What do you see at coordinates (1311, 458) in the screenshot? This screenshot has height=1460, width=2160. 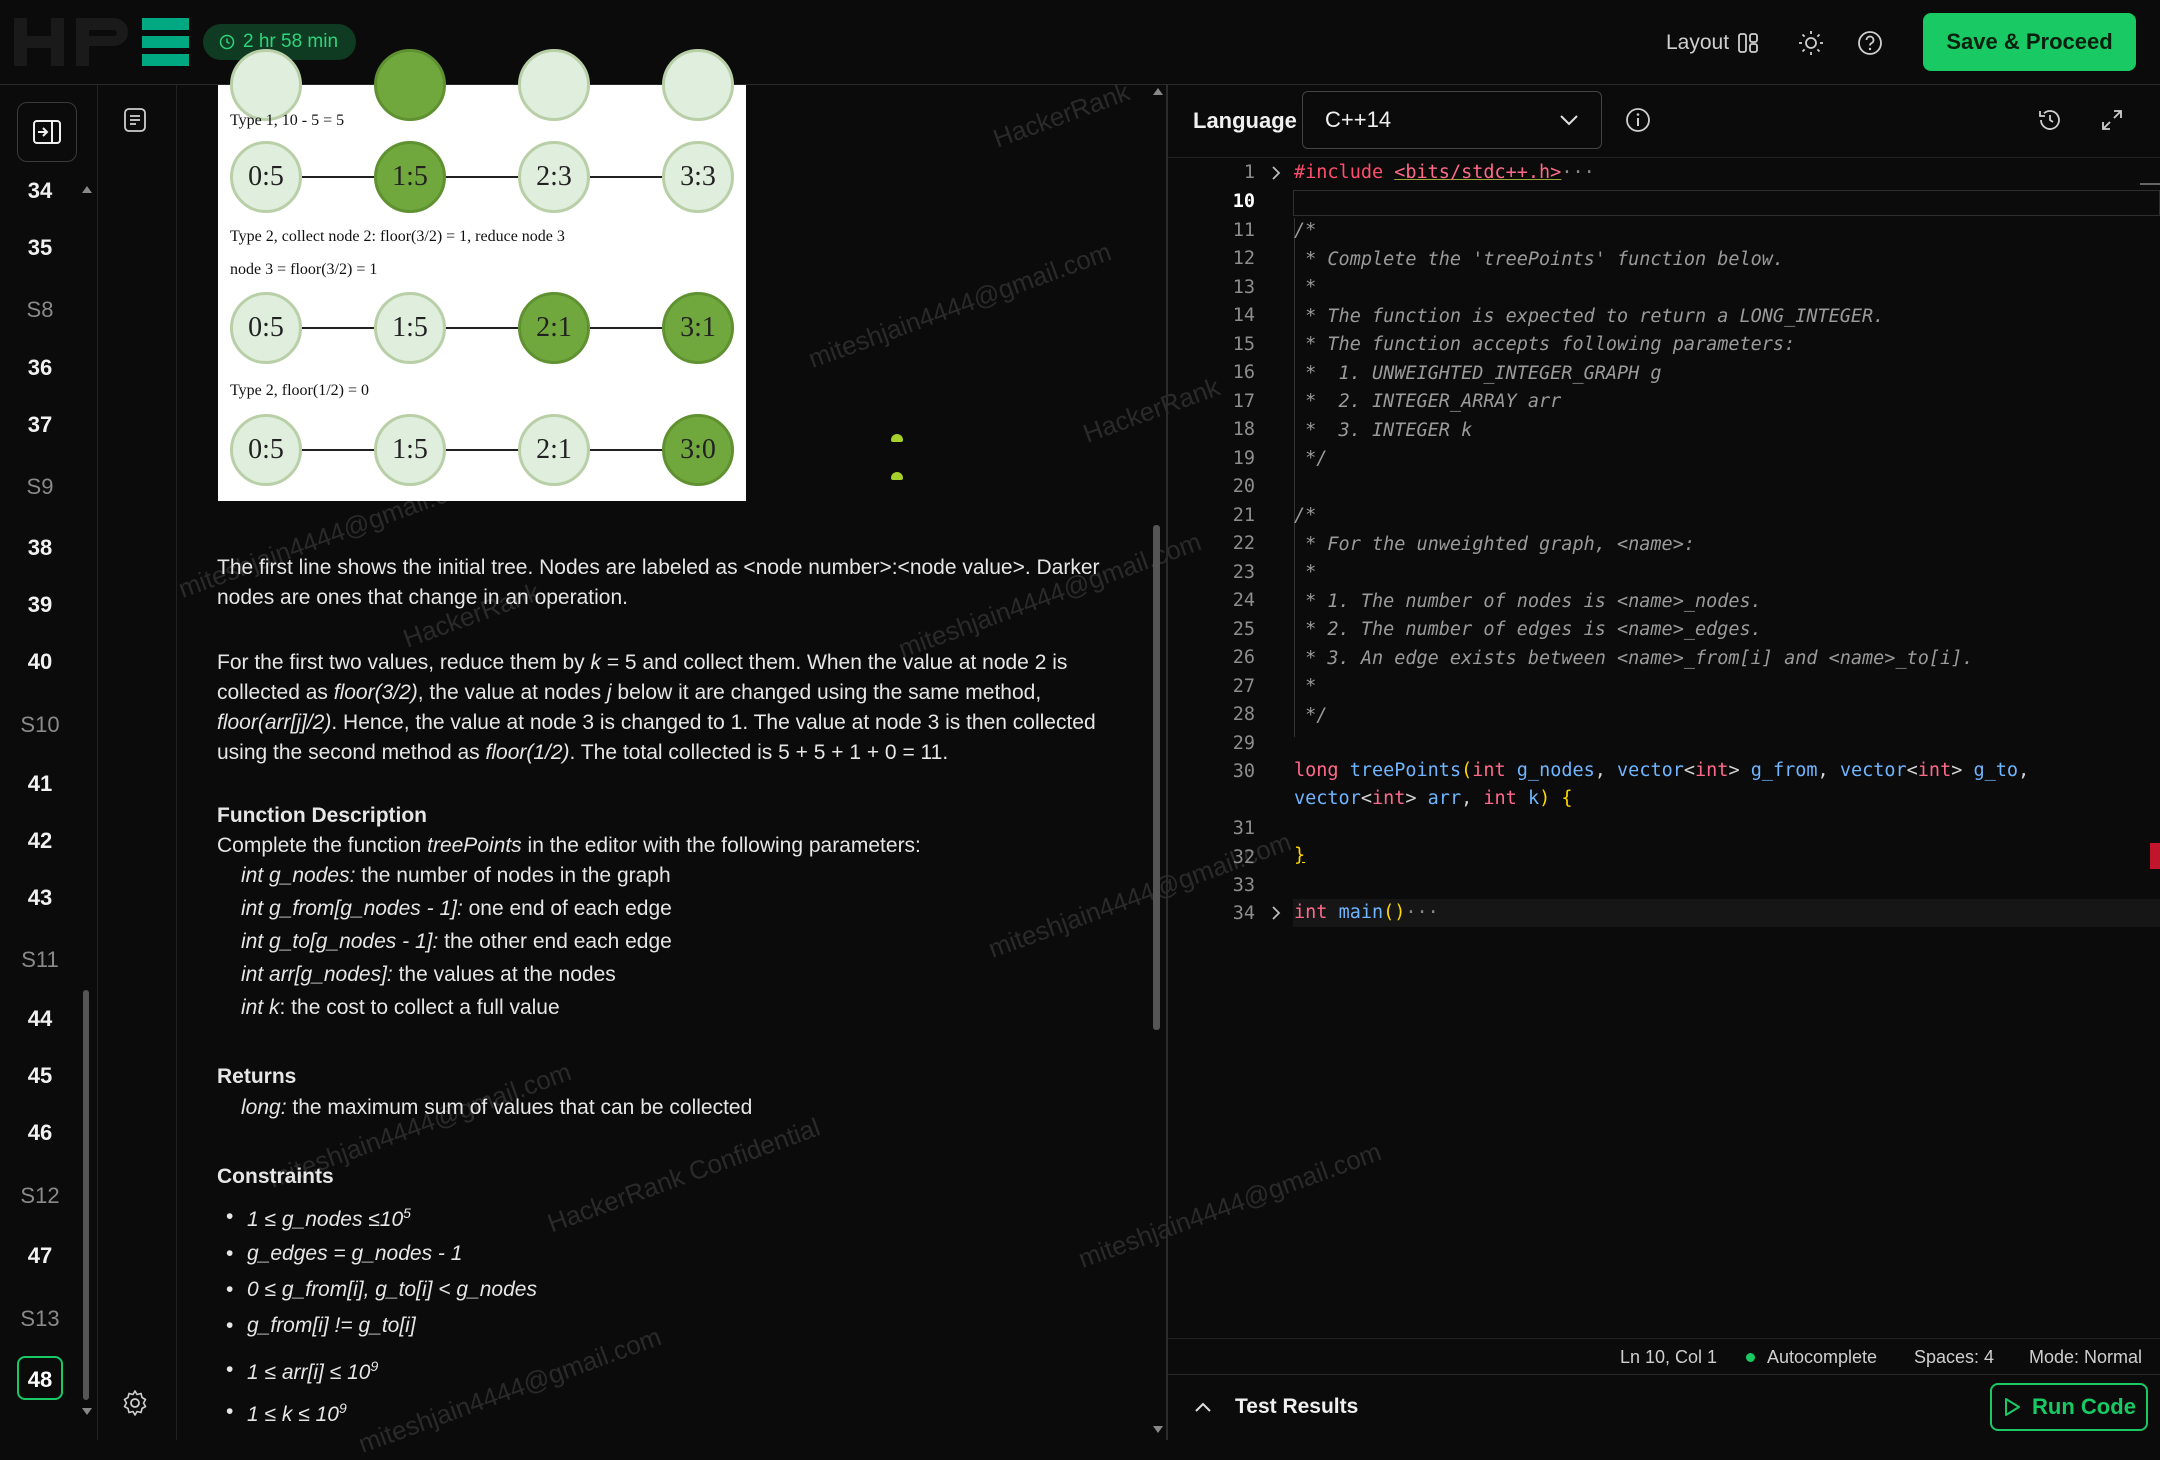 I see `comment-line: */` at bounding box center [1311, 458].